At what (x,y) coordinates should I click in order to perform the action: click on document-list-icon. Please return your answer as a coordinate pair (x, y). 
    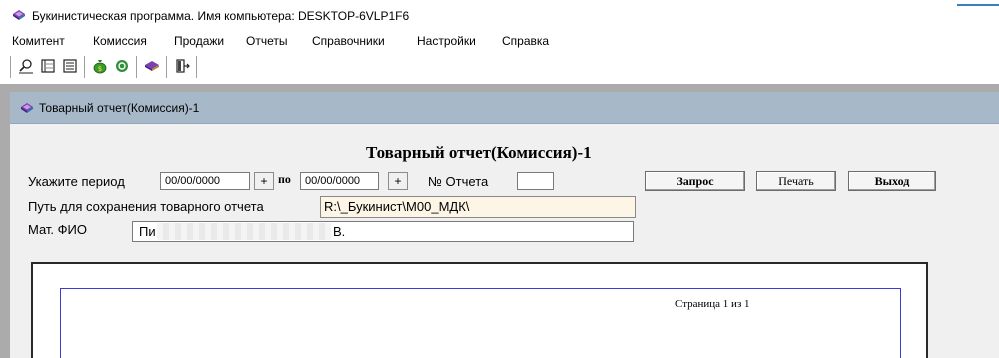
    Looking at the image, I should click on (70, 66).